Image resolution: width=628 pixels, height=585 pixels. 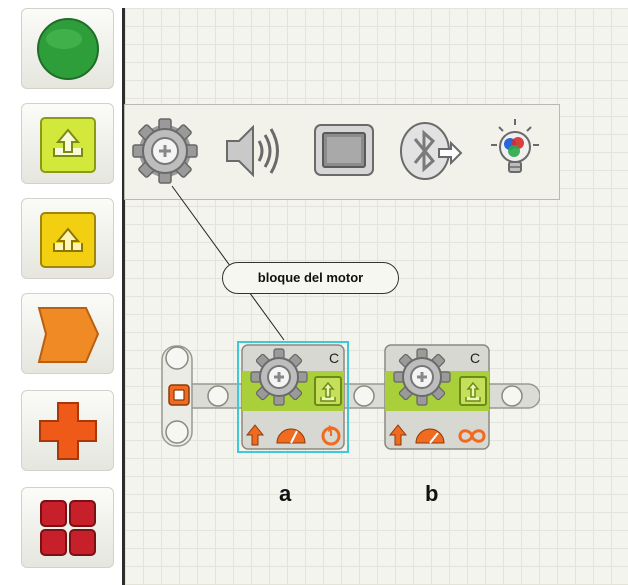 I want to click on palette-advanced-button, so click(x=67, y=527).